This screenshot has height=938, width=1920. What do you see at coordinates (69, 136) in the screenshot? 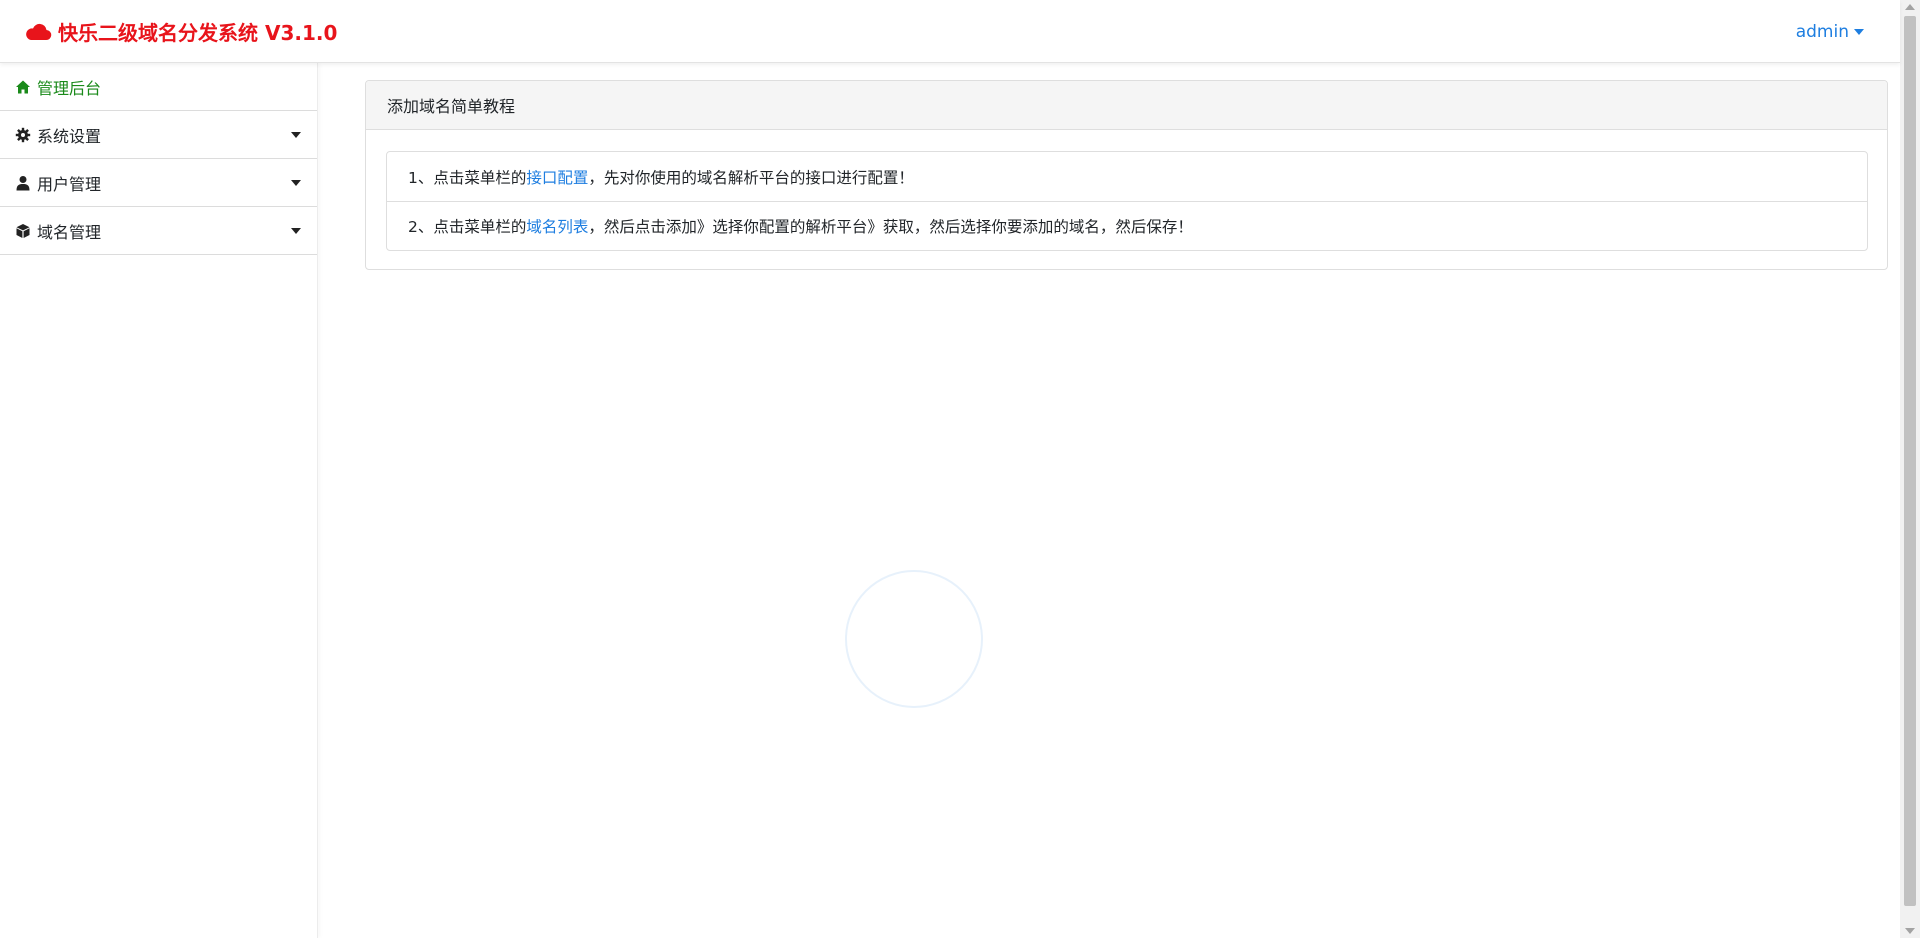
I see `sidebar-item-label: 系统设置` at bounding box center [69, 136].